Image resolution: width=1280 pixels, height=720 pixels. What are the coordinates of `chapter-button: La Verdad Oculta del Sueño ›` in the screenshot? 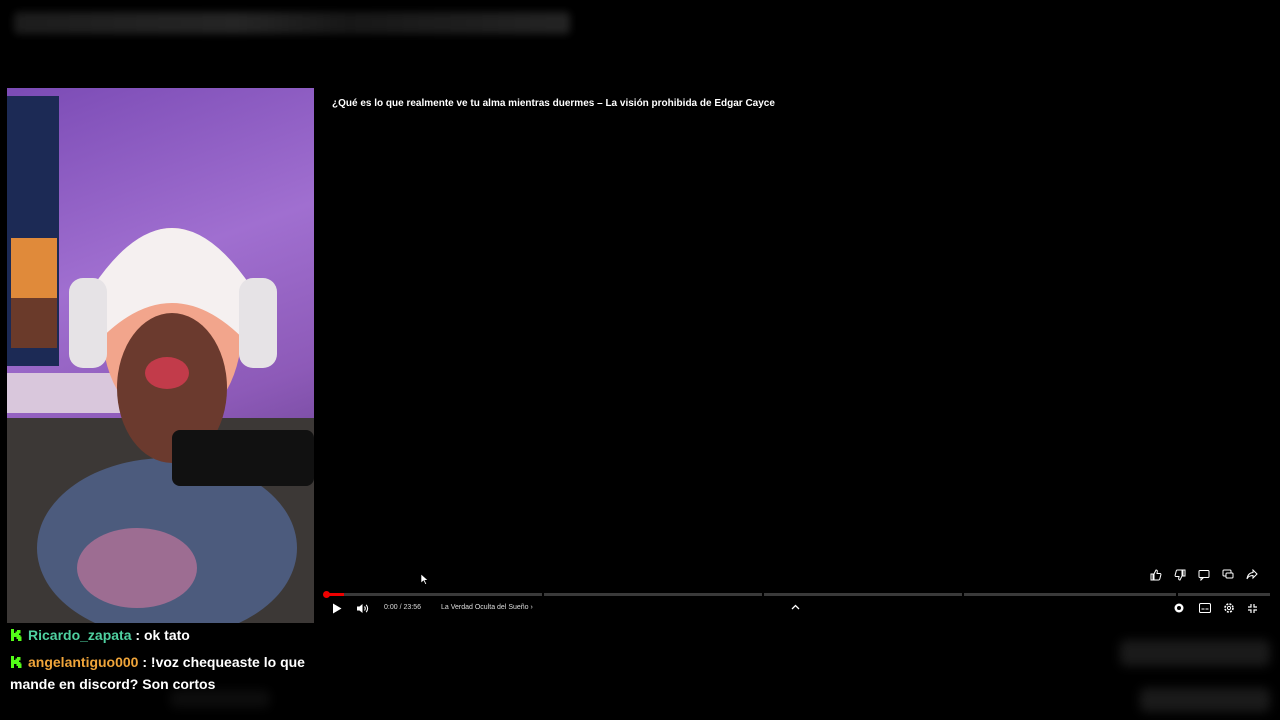 It's located at (487, 607).